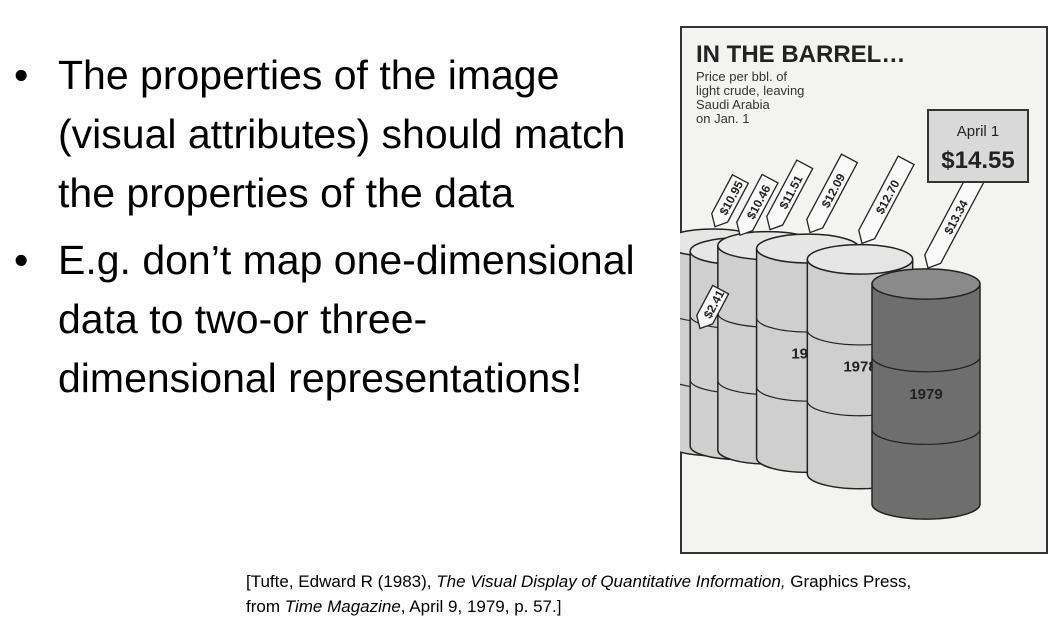 The height and width of the screenshot is (630, 1055). Describe the element at coordinates (342, 606) in the screenshot. I see `citation-magazine: Time Magazine` at that location.